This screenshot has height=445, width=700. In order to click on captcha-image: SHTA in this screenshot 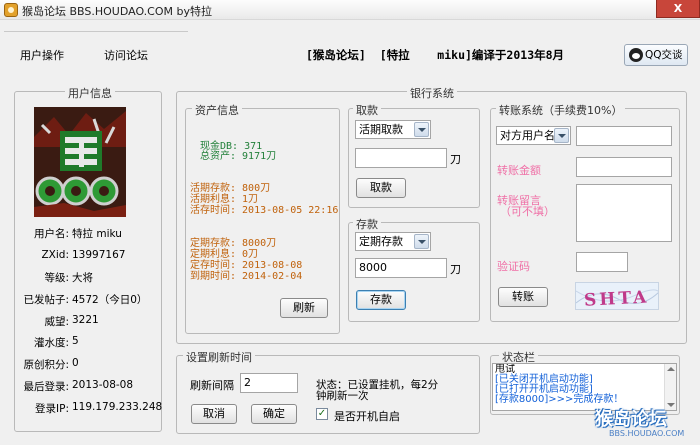, I will do `click(617, 296)`.